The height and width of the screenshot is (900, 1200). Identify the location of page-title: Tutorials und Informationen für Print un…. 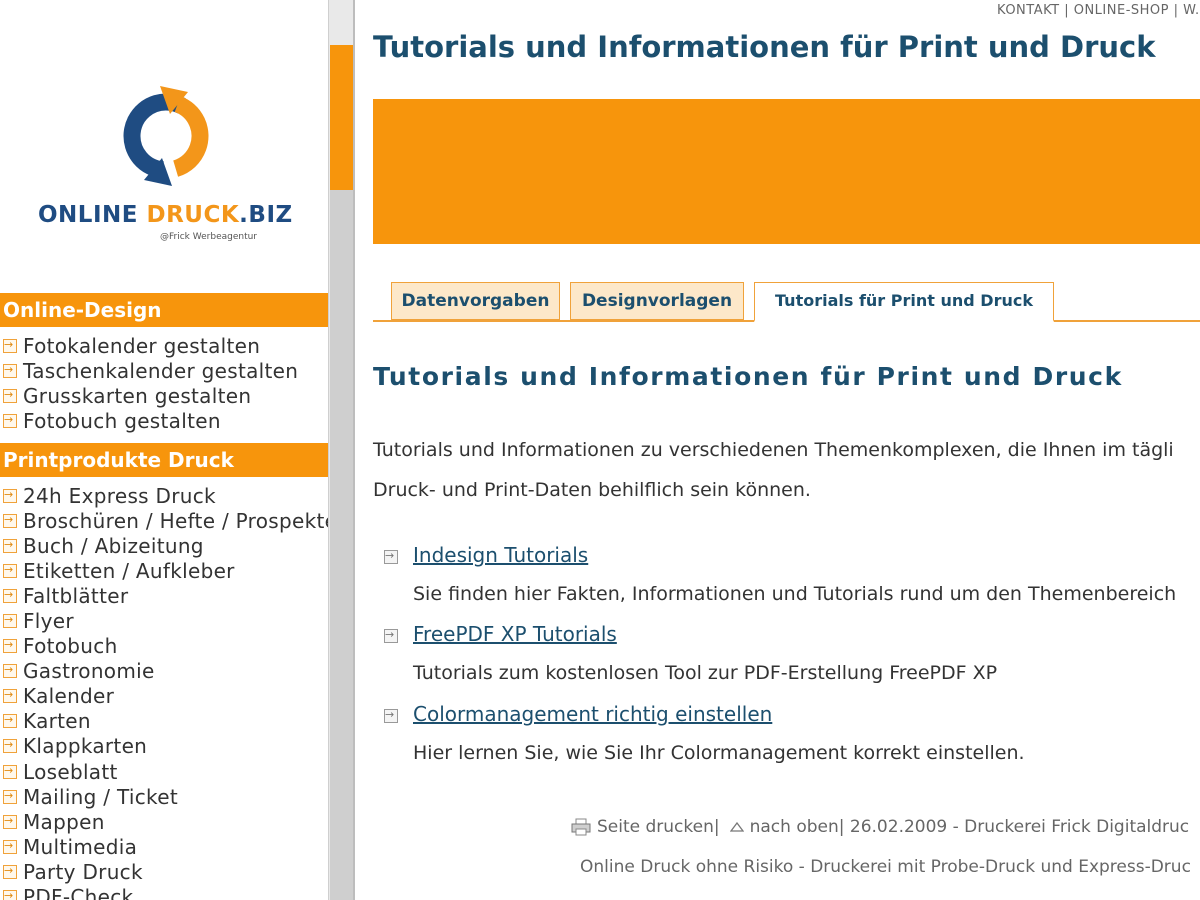
(764, 47).